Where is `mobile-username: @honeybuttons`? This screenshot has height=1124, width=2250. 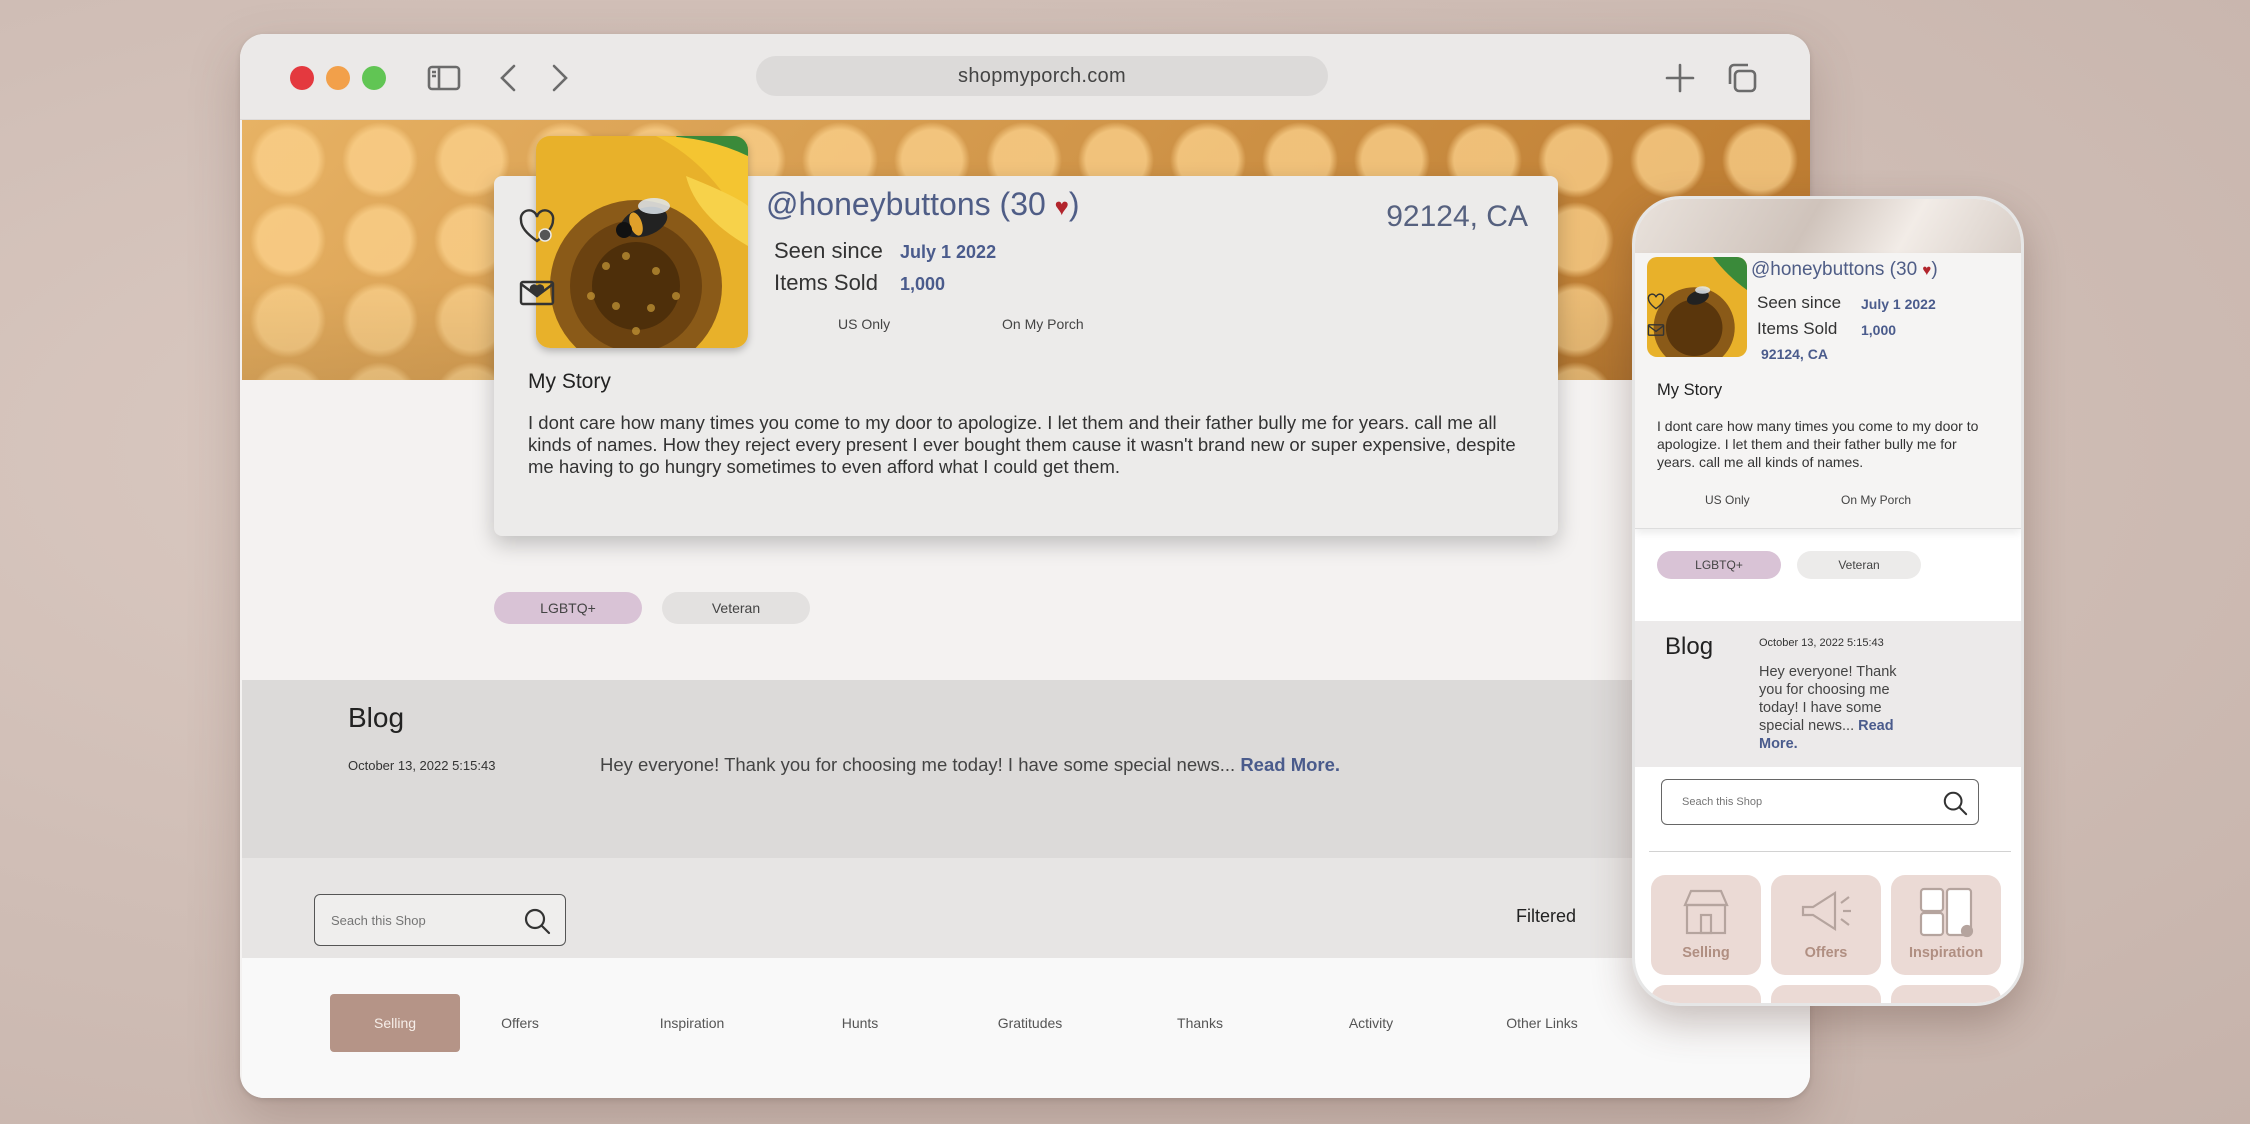
mobile-username: @honeybuttons is located at coordinates (1817, 269).